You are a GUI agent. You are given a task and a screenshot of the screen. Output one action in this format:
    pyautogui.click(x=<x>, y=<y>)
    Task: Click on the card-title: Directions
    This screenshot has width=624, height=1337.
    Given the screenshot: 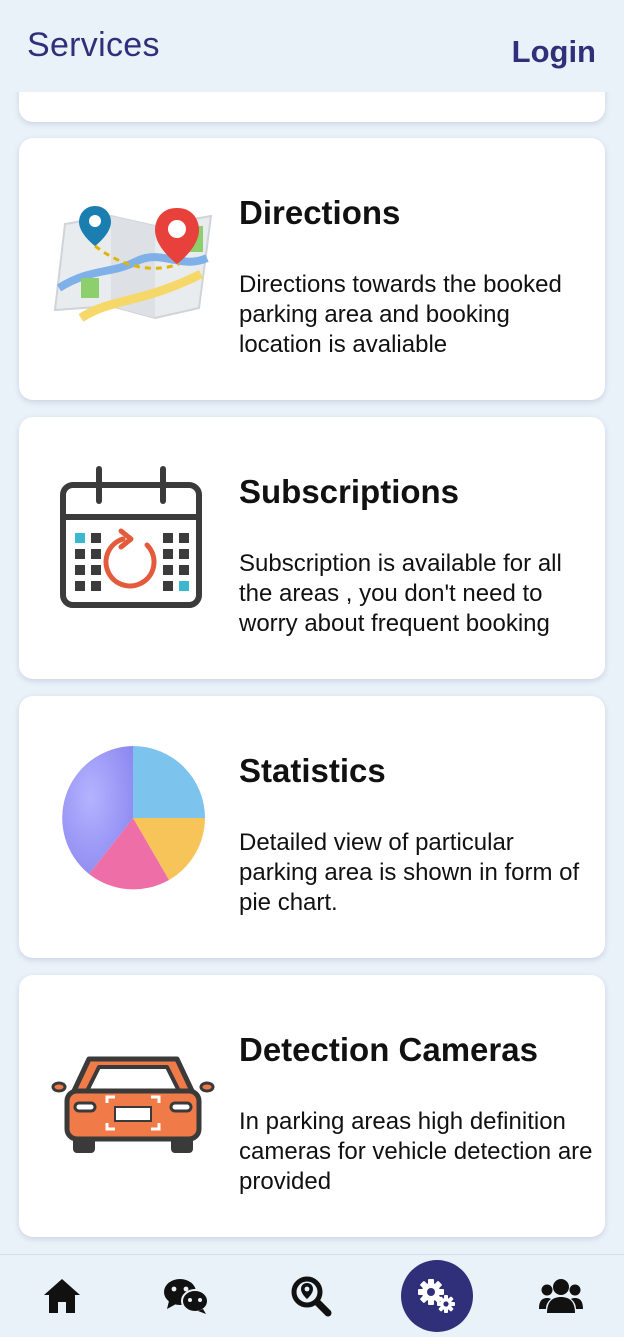 What is the action you would take?
    pyautogui.click(x=320, y=212)
    